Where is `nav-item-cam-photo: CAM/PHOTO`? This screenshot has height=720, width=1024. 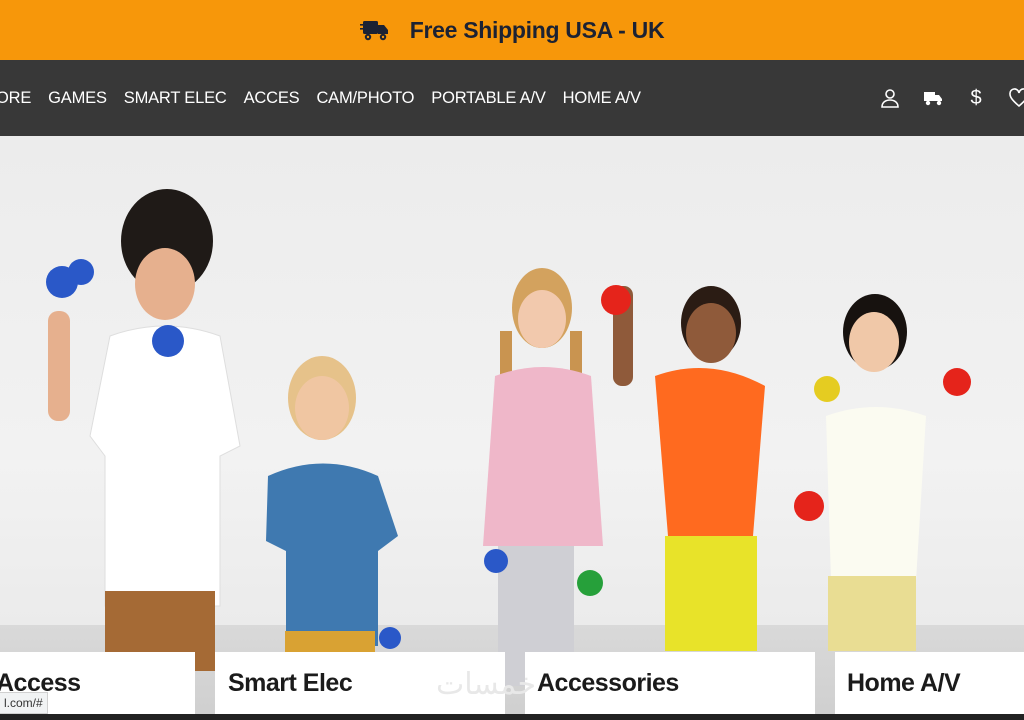 nav-item-cam-photo: CAM/PHOTO is located at coordinates (365, 98).